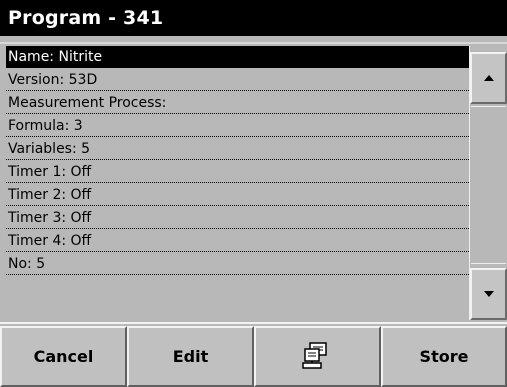 The image size is (507, 387). What do you see at coordinates (237, 218) in the screenshot?
I see `list-item-timer-3: Timer 3: Off` at bounding box center [237, 218].